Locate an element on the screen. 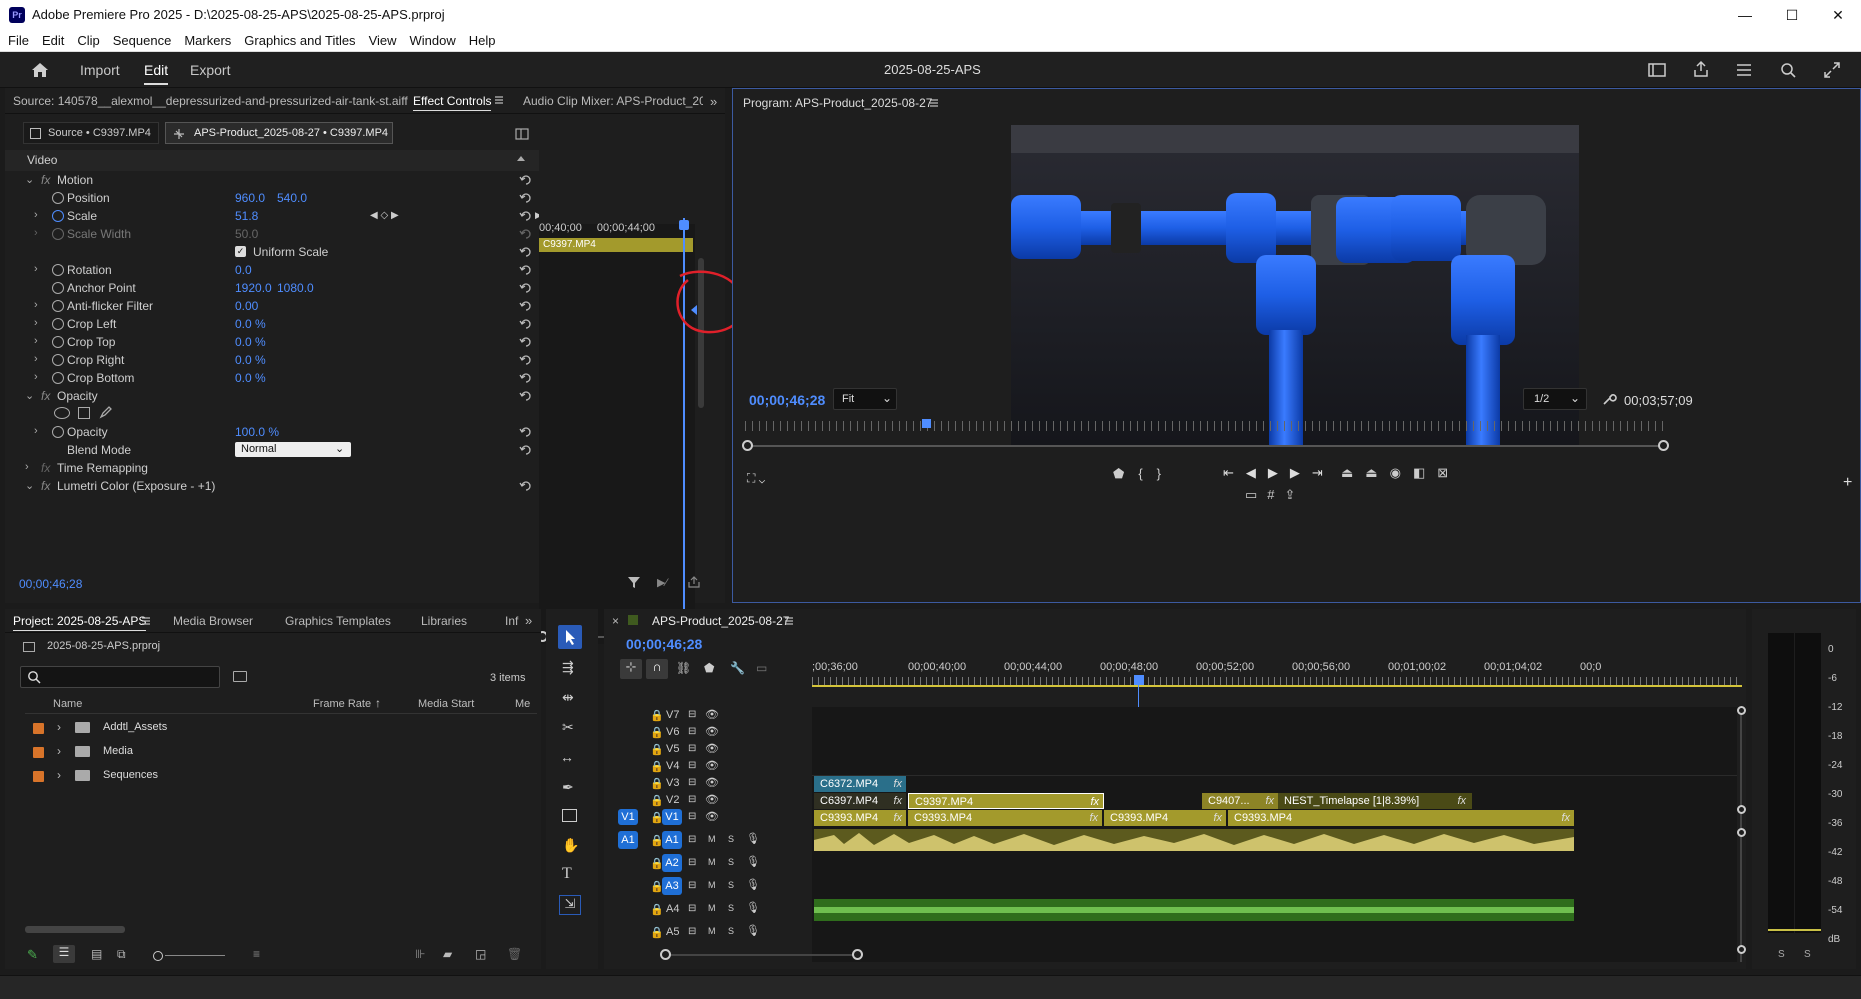 This screenshot has width=1861, height=999. step-back-icon: ◀ is located at coordinates (1257, 472).